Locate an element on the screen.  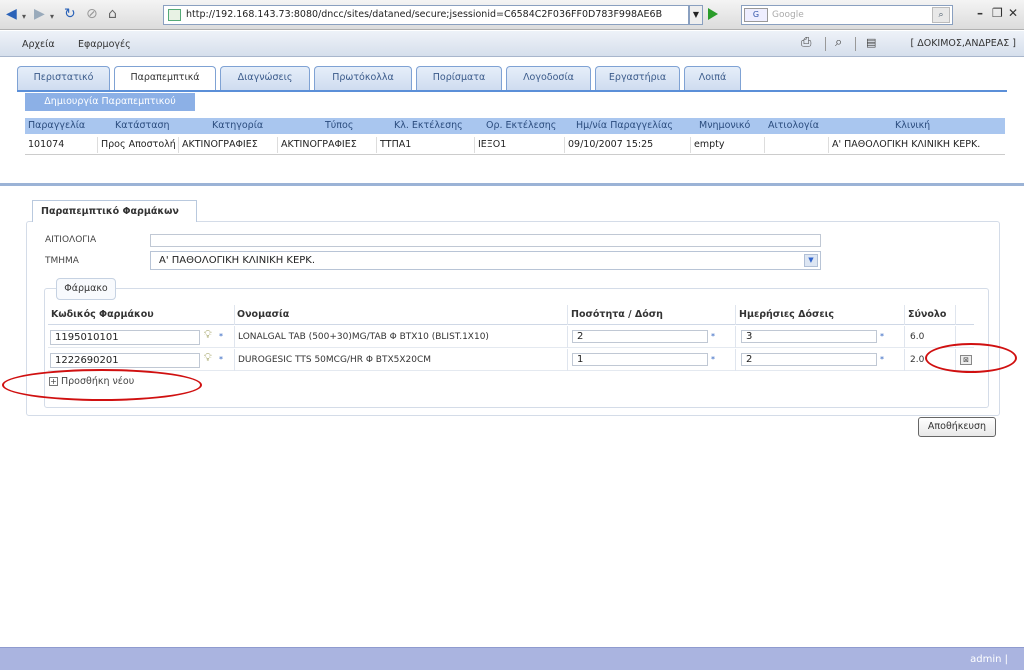
department-select: Α' ΠΑΘΟΛΟΓΙΚΗ ΚΛΙΝΙΚΗ ΚΕΡΚ. ▼ is located at coordinates (485, 260).